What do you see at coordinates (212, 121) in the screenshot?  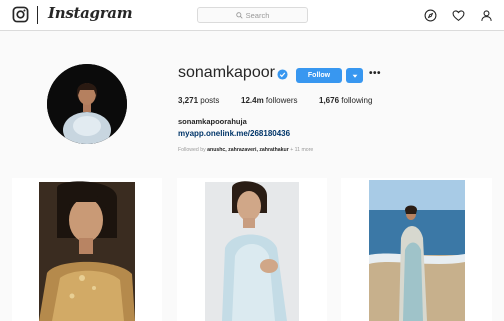 I see `profile-full-name: sonamkapoorahuja` at bounding box center [212, 121].